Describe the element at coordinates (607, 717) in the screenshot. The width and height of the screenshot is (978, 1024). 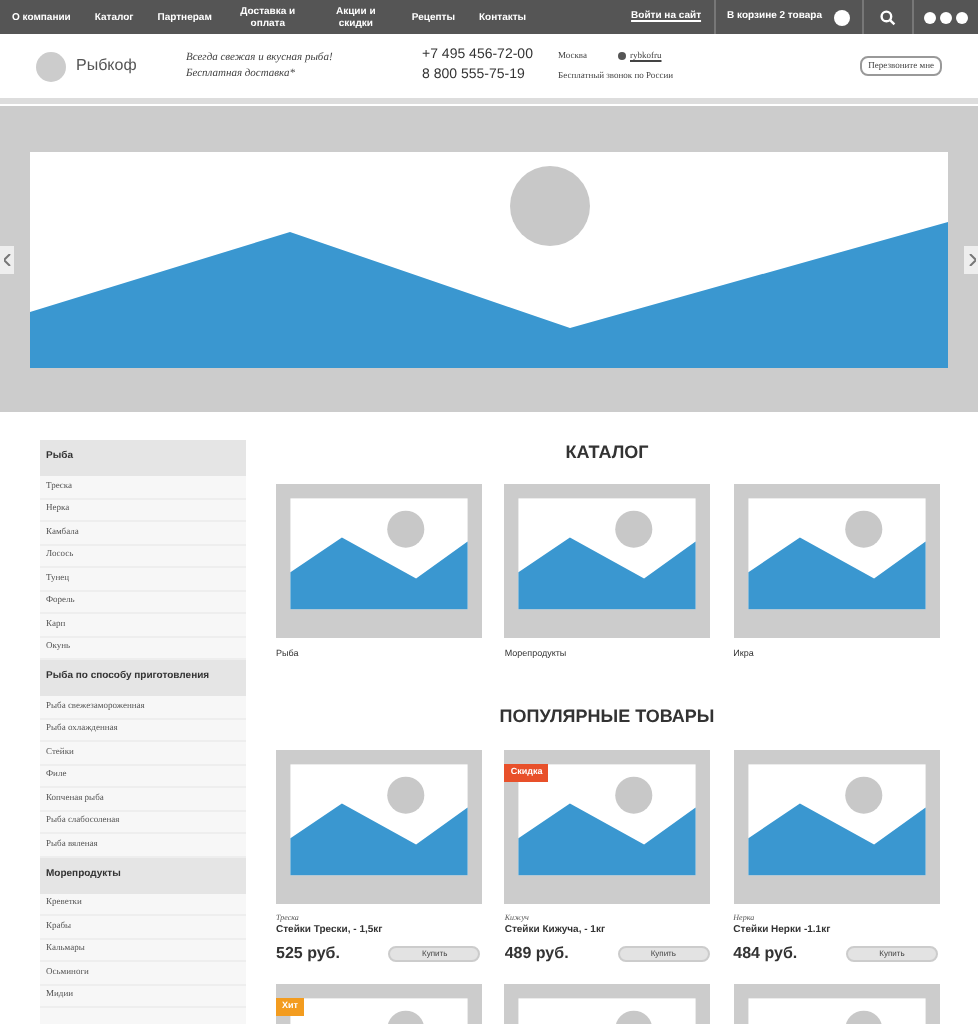
I see `section-title: ПОПУЛЯРНЫЕ ТОВАРЫ` at that location.